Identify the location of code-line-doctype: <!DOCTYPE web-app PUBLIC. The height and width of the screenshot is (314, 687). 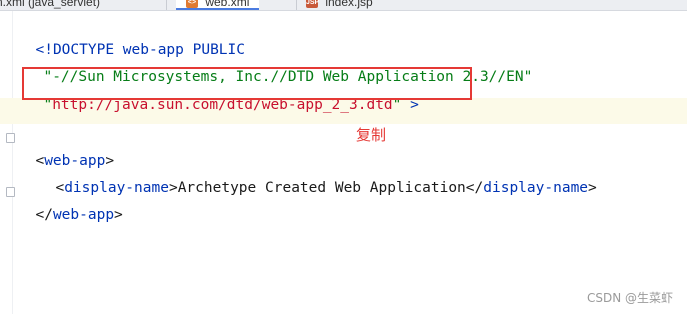
(131, 37).